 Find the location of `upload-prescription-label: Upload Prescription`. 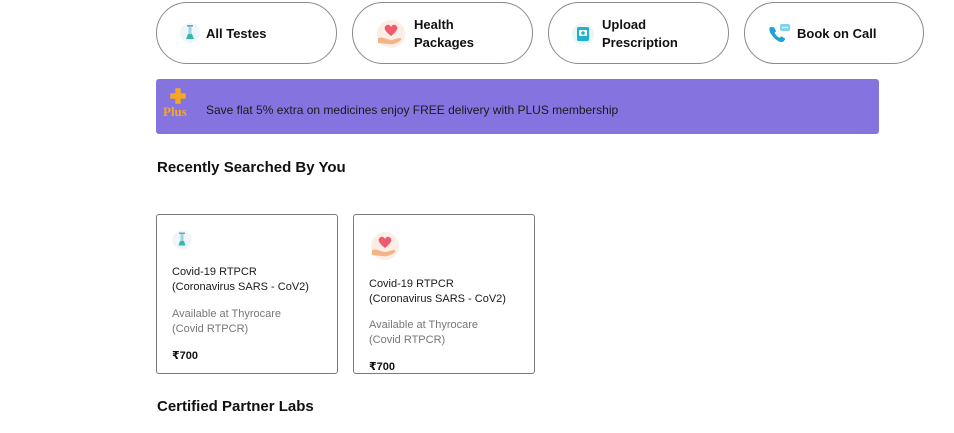

upload-prescription-label: Upload Prescription is located at coordinates (640, 34).